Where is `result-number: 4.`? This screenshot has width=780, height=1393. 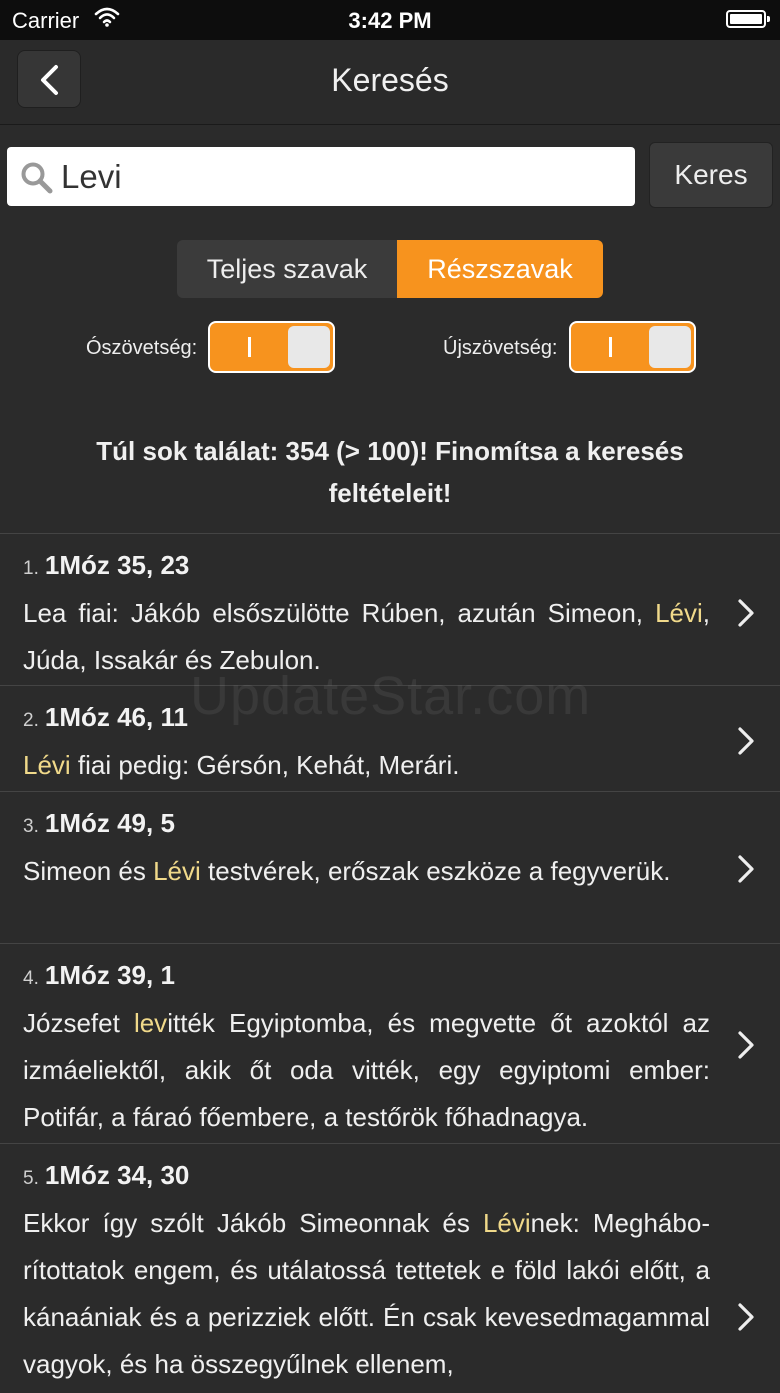 result-number: 4. is located at coordinates (31, 978).